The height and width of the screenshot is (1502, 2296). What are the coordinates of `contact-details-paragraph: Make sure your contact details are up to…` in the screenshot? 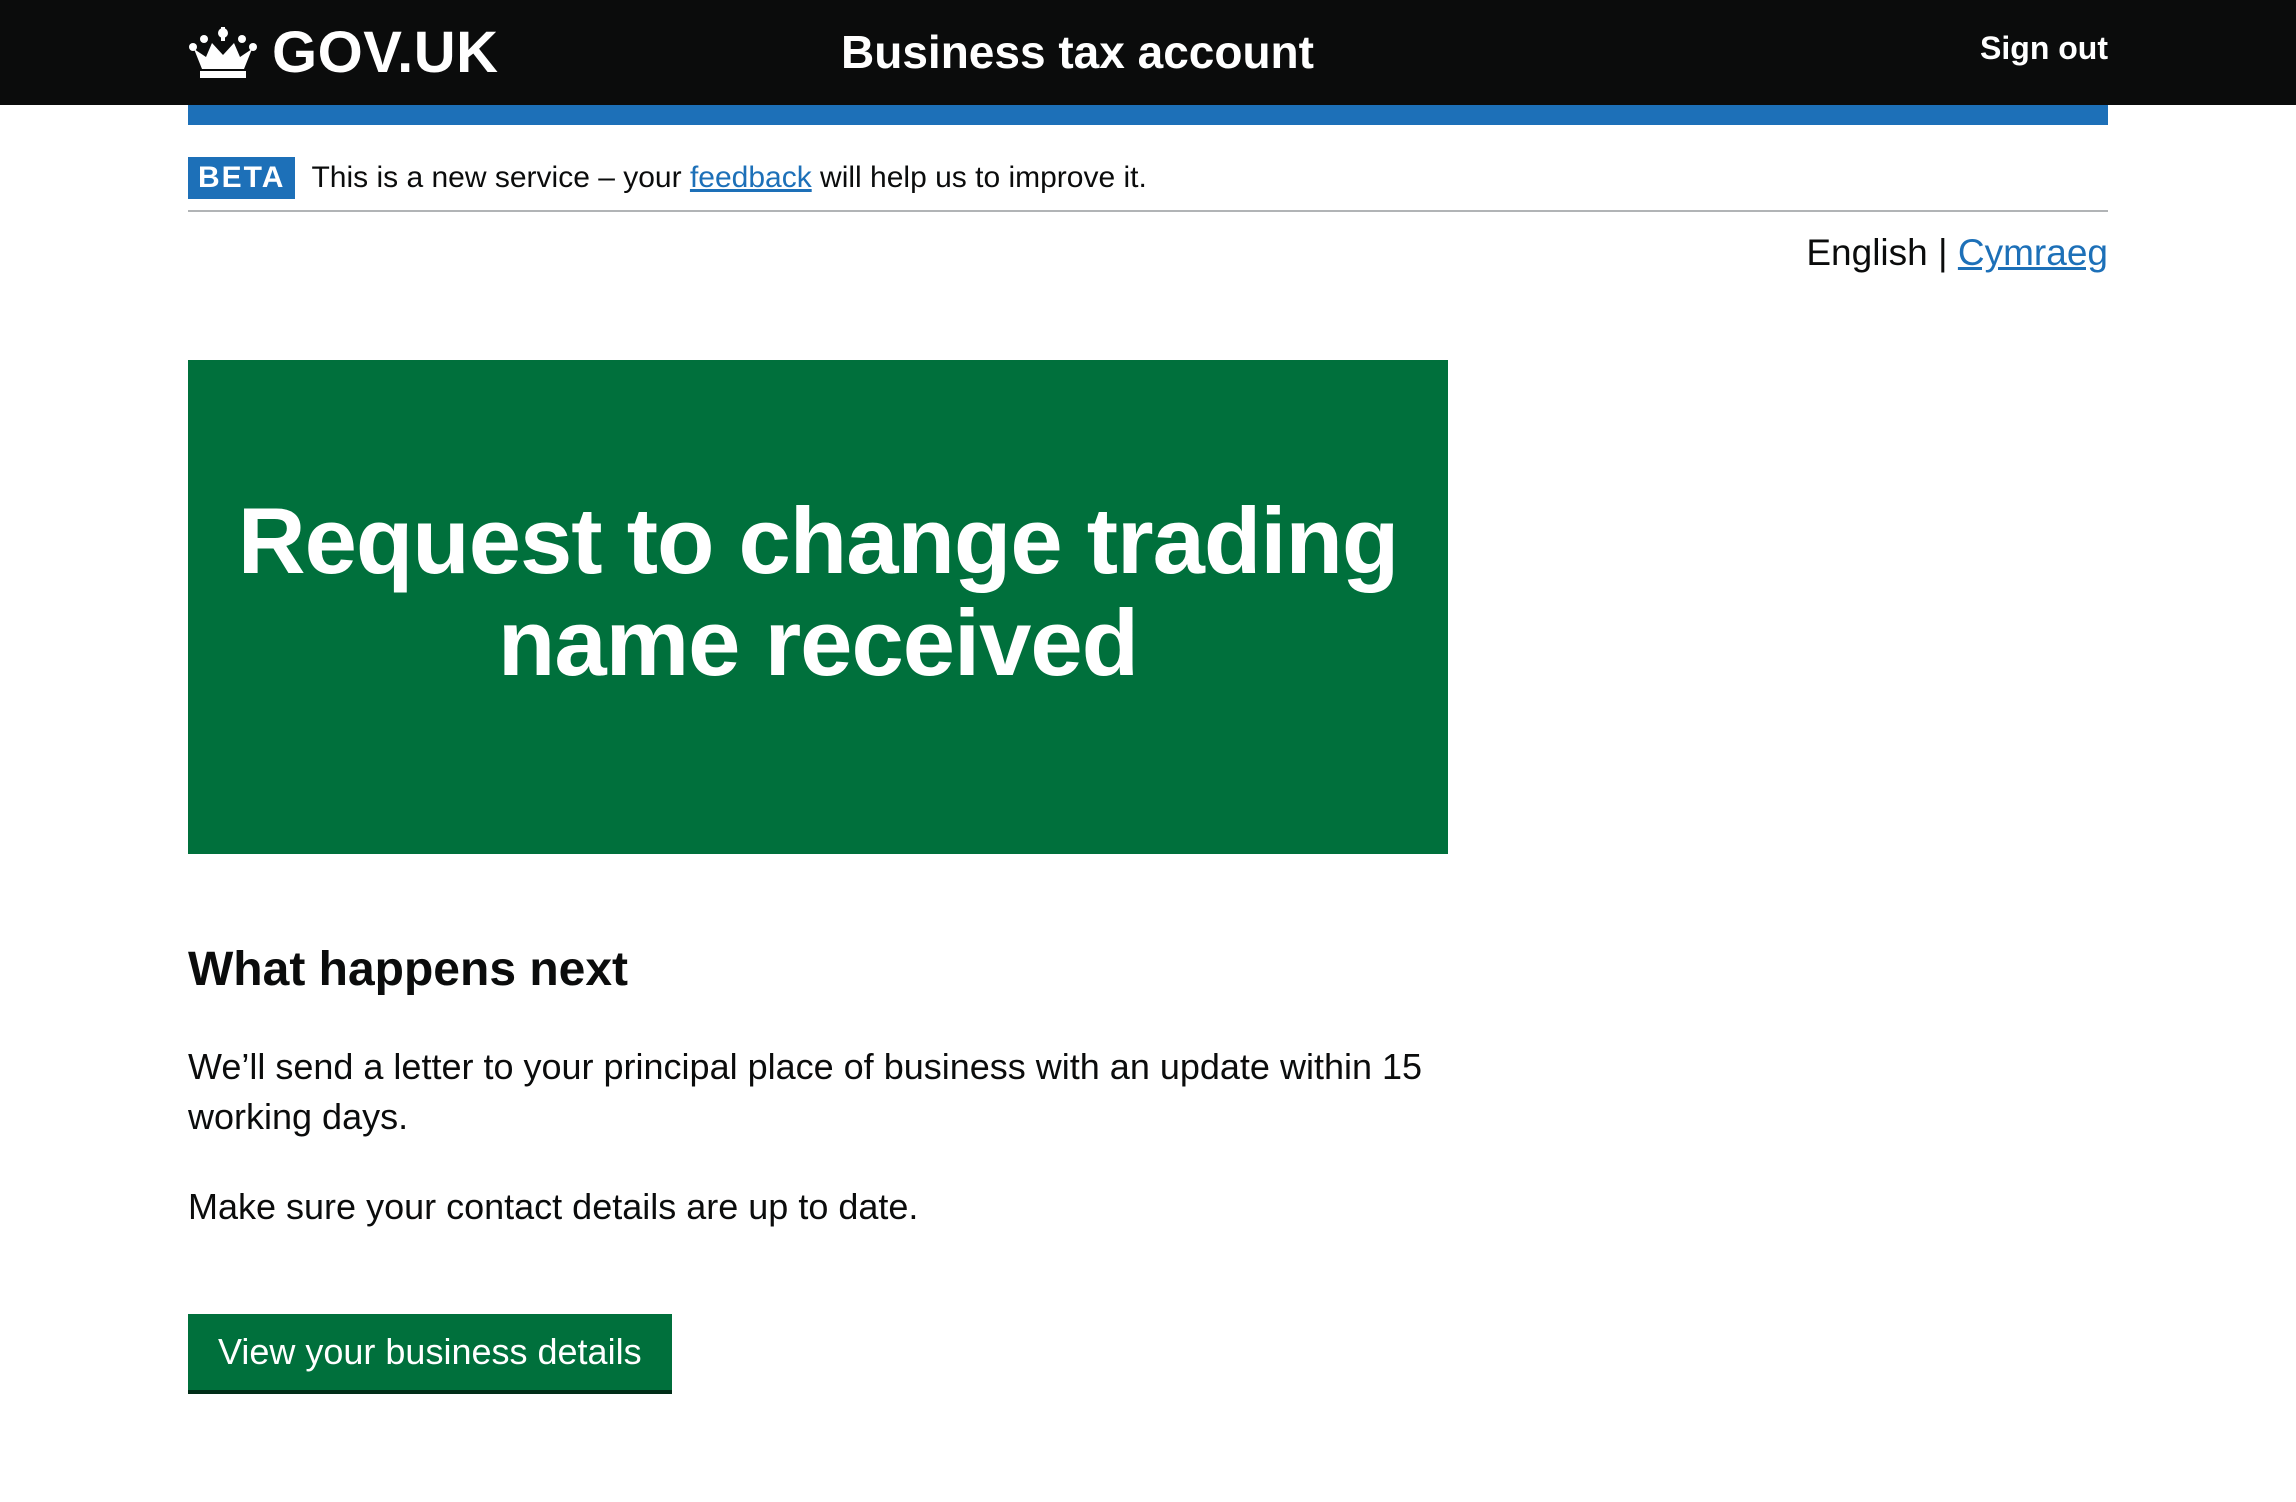 It's located at (553, 1206).